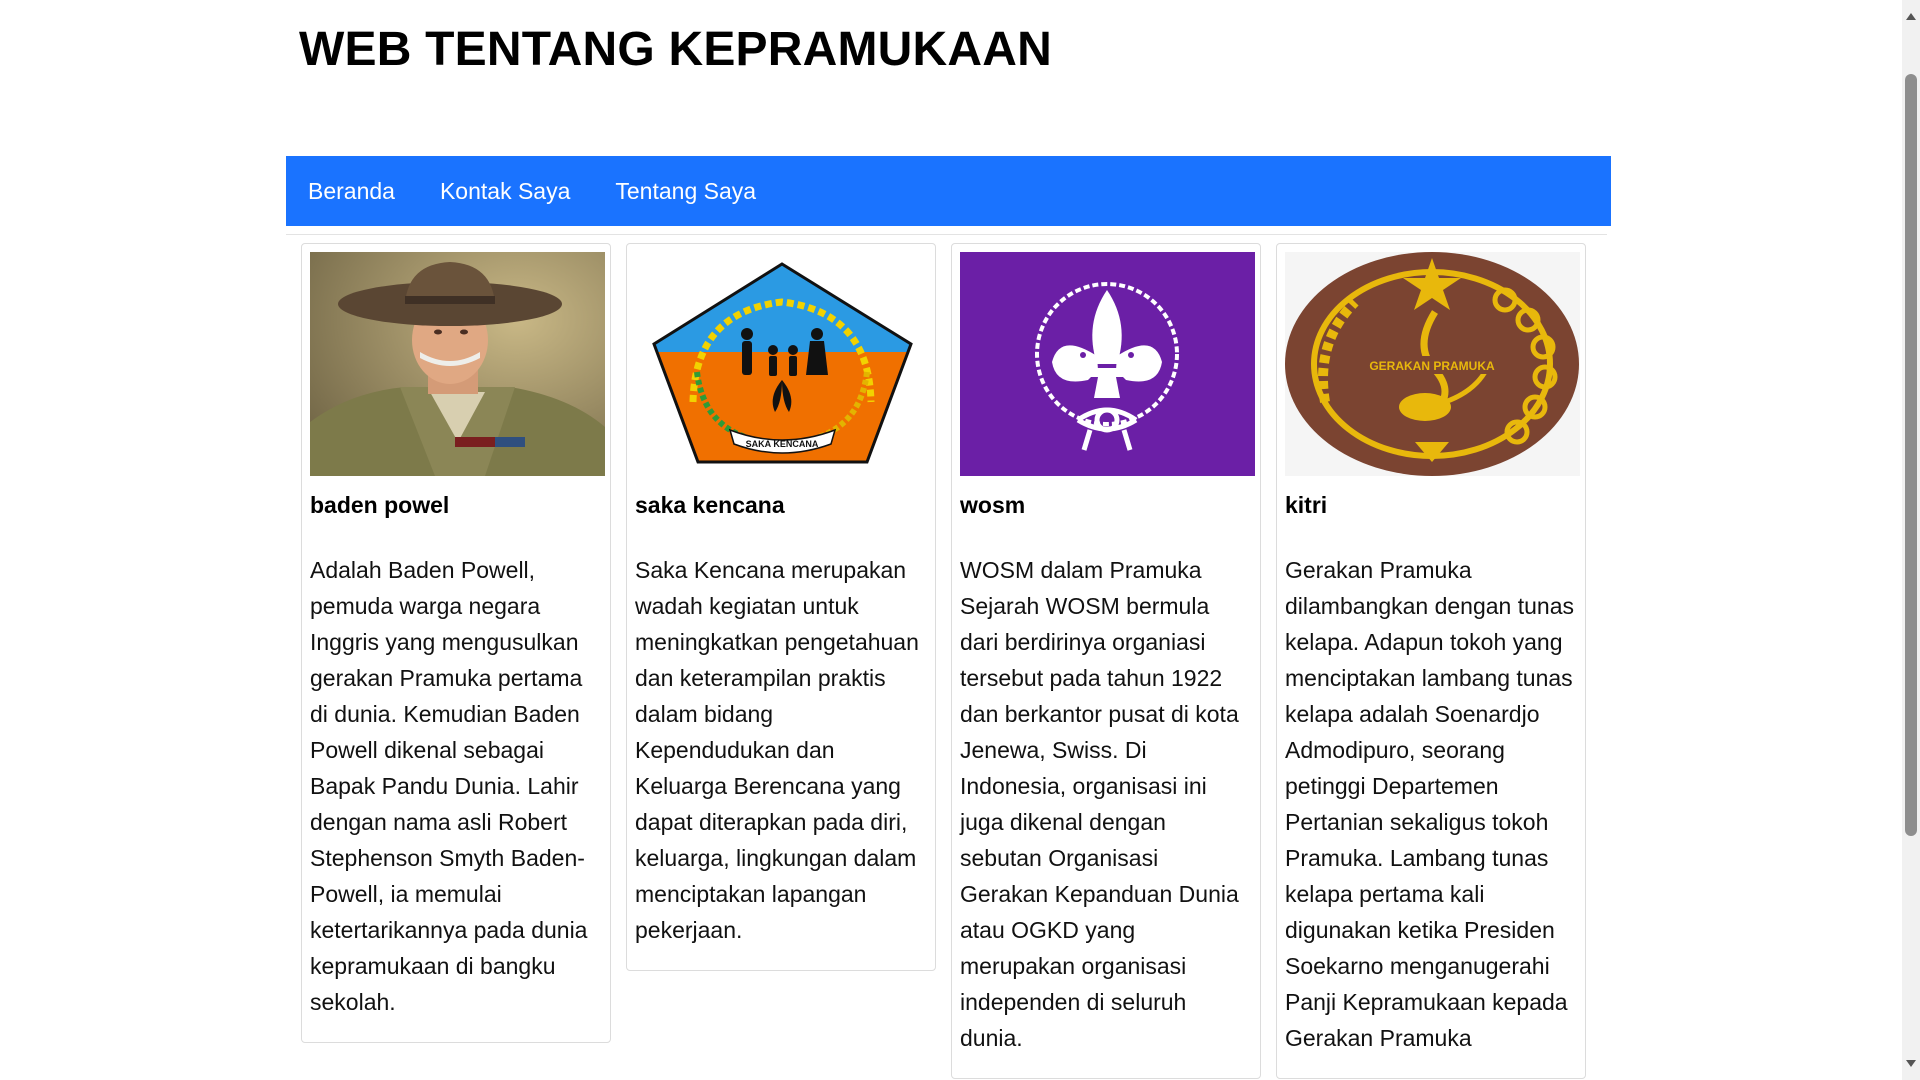 This screenshot has width=1920, height=1080. What do you see at coordinates (505, 191) in the screenshot?
I see `nav-link-kontak-saya: Kontak Saya` at bounding box center [505, 191].